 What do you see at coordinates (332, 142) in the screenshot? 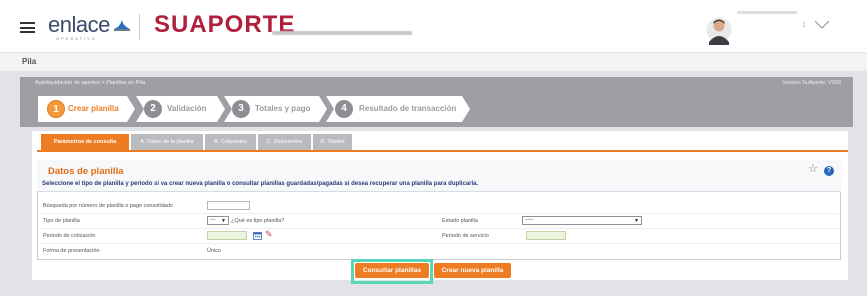
I see `tab-totales: D. Totales` at bounding box center [332, 142].